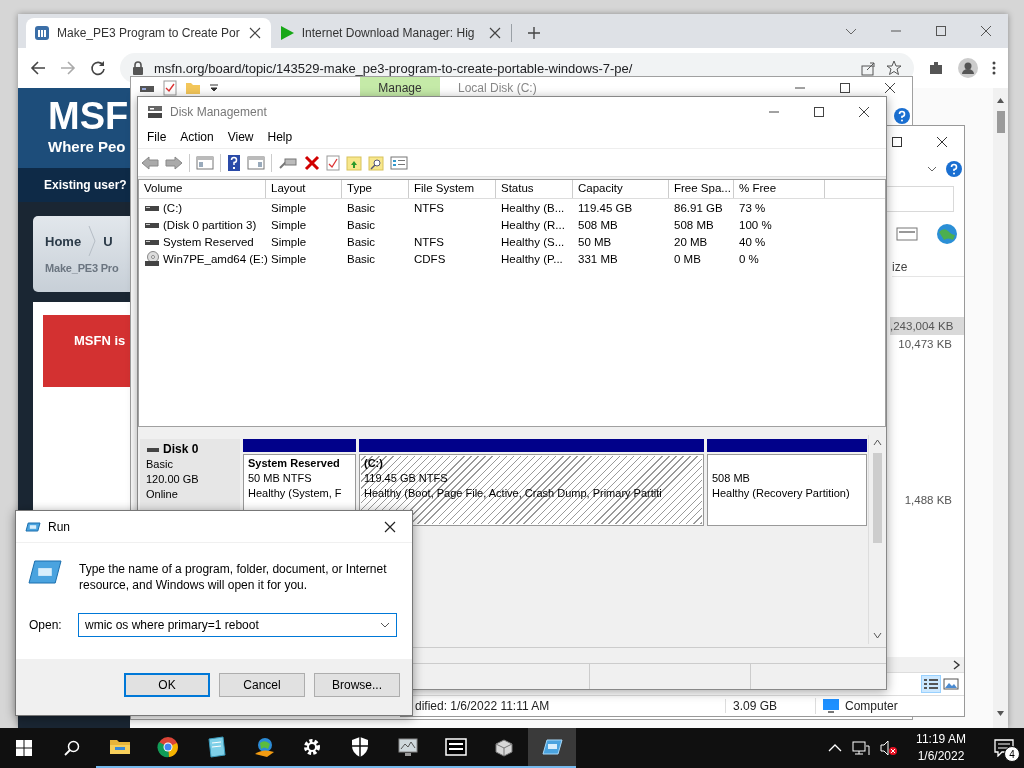 The image size is (1024, 768). What do you see at coordinates (936, 68) in the screenshot?
I see `puzzle-icon` at bounding box center [936, 68].